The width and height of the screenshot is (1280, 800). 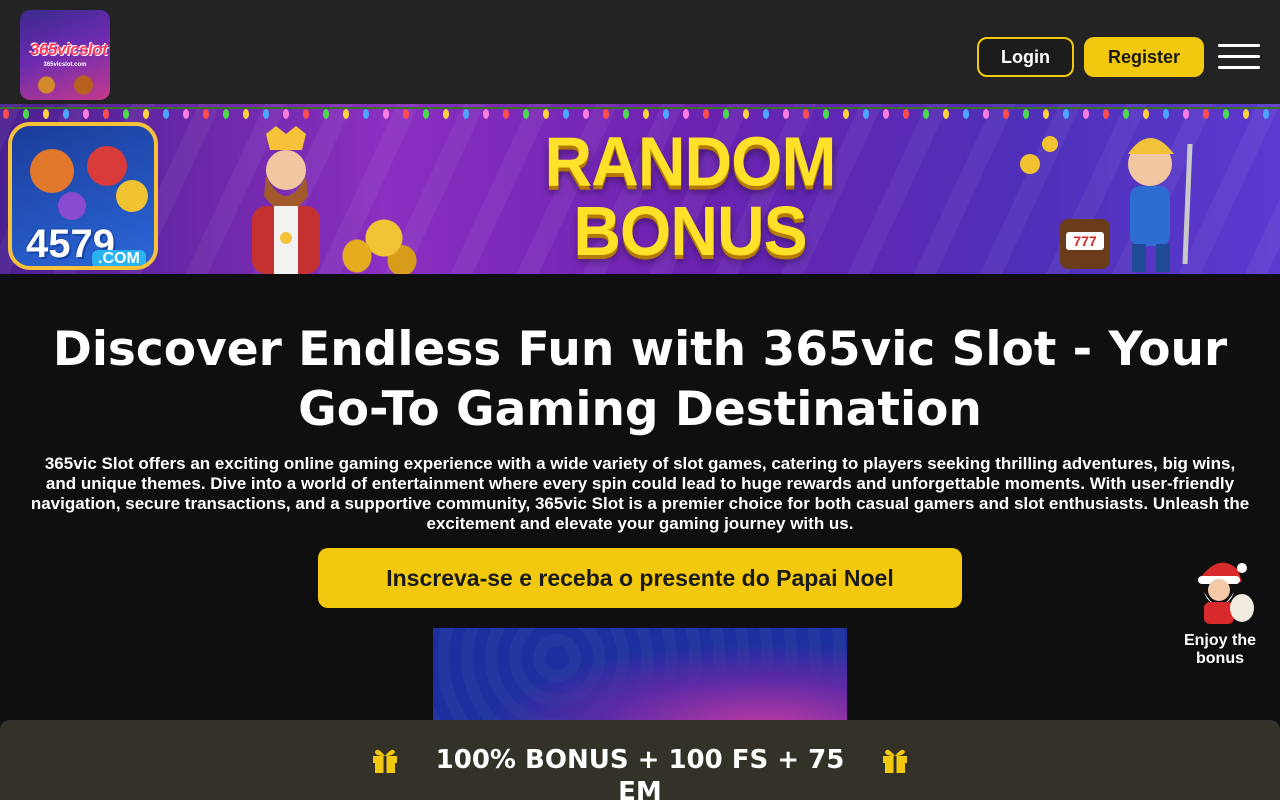 I want to click on site-logo: 365vicslot 365vicslot.com, so click(x=65, y=55).